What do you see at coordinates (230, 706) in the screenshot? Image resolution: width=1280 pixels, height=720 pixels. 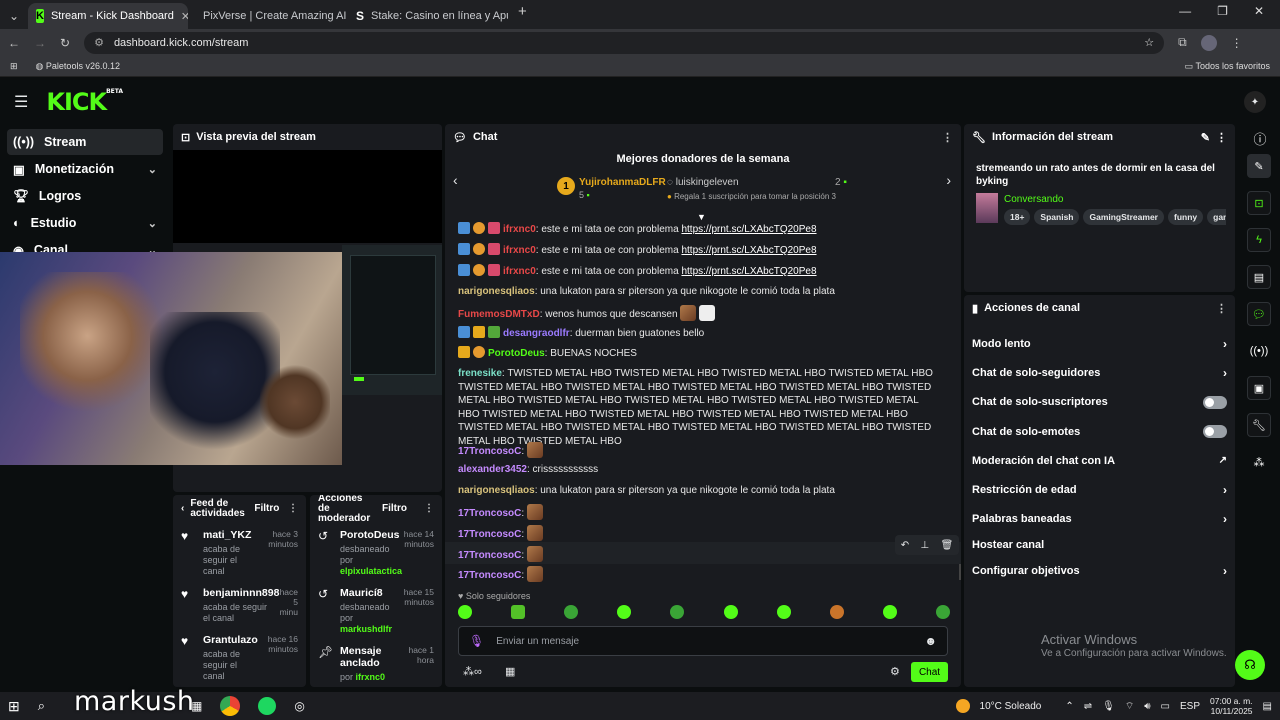 I see `chrome-app-icon` at bounding box center [230, 706].